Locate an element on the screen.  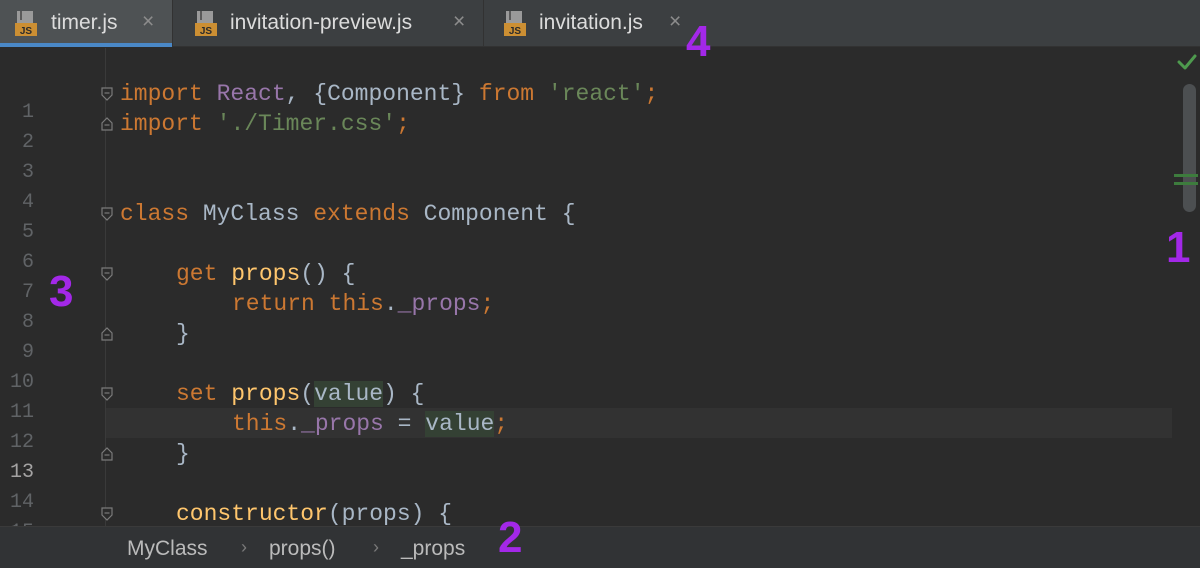
code-line-8: get props() { is located at coordinates (265, 274).